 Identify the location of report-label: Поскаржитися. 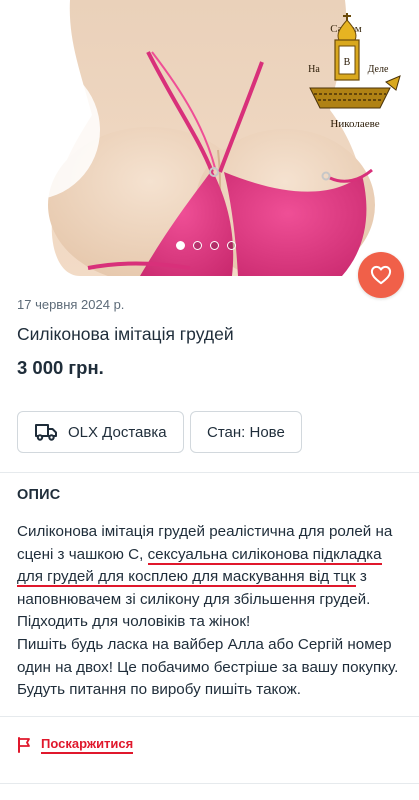
(87, 745).